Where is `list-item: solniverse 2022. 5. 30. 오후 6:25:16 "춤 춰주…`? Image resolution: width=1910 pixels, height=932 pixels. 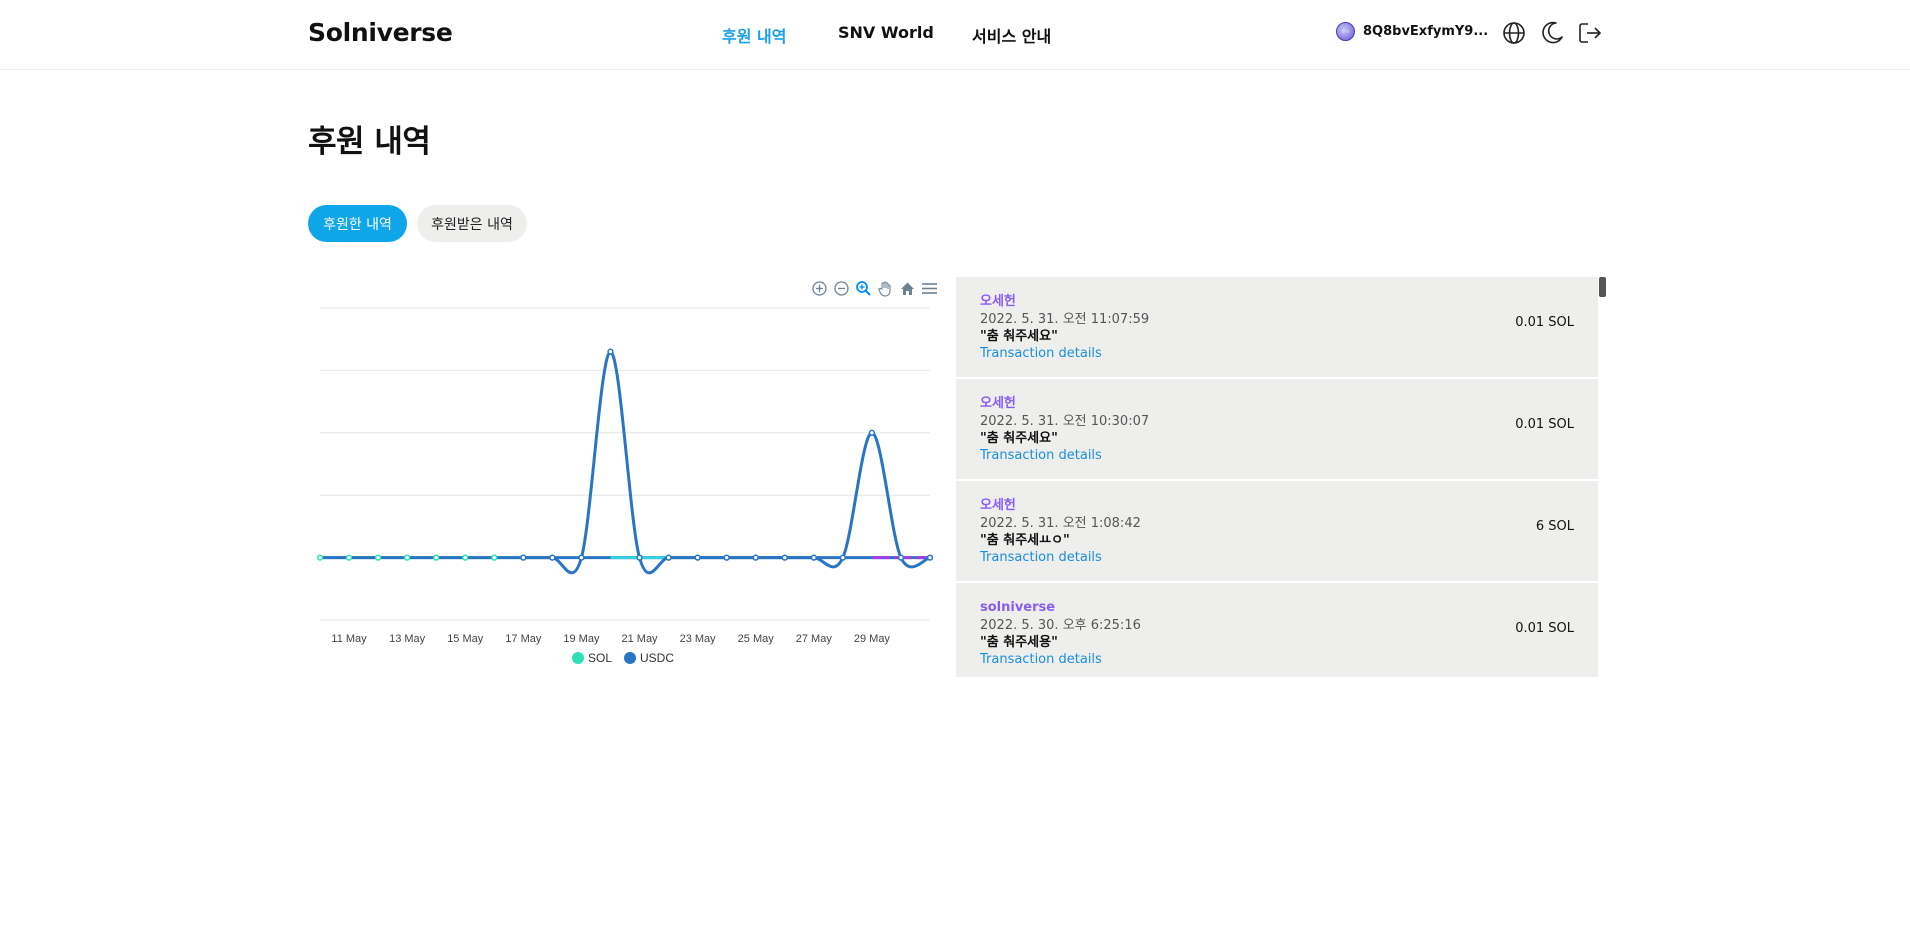
list-item: solniverse 2022. 5. 30. 오후 6:25:16 "춤 춰주… is located at coordinates (1277, 630).